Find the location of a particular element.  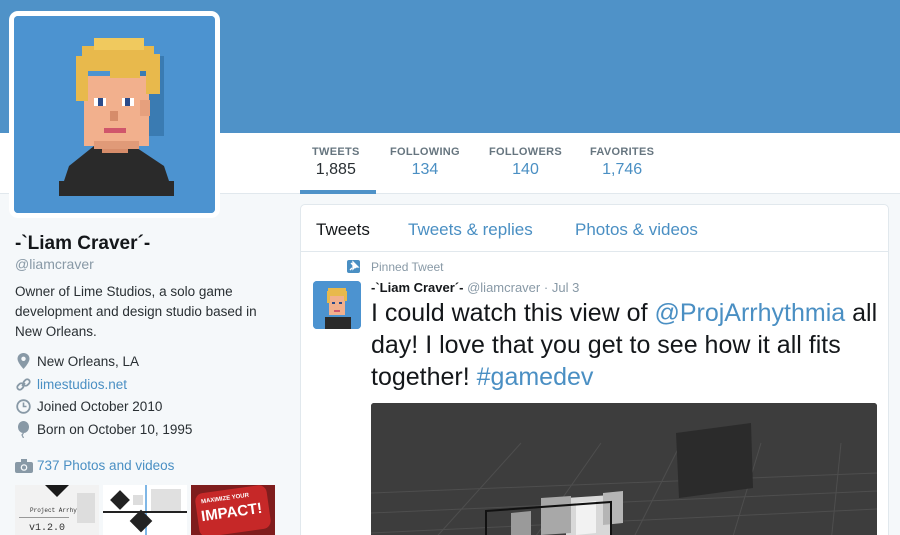

stat-following-value: 134 is located at coordinates (425, 169).